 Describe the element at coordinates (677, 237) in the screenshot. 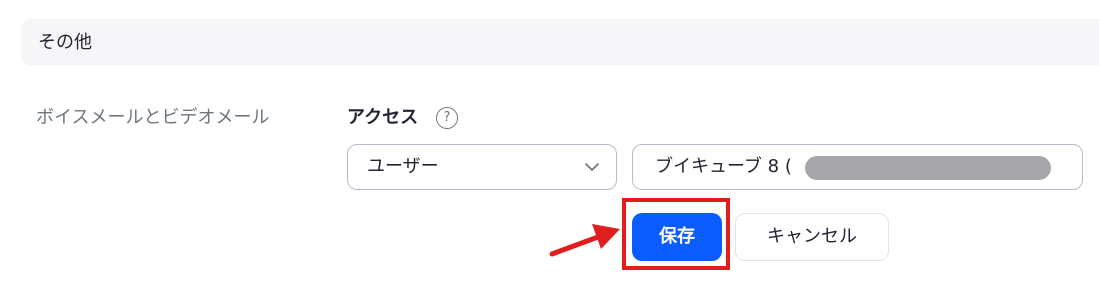

I see `save-button: 保存` at that location.